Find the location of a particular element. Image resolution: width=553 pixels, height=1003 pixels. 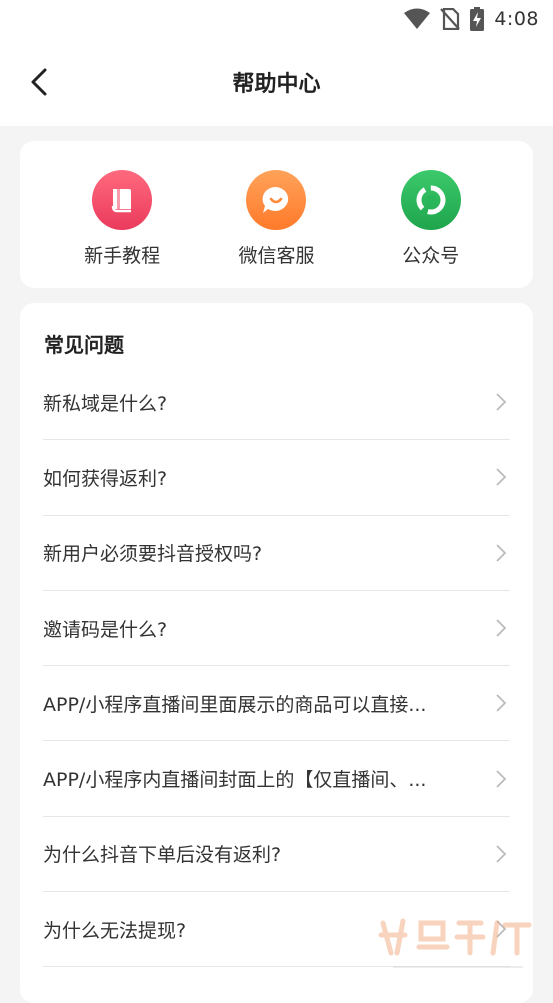

status-icons: 4:08 is located at coordinates (471, 19).